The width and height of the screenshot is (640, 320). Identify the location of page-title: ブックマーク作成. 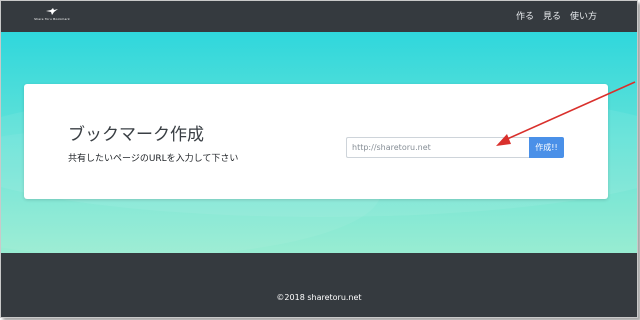
(136, 135).